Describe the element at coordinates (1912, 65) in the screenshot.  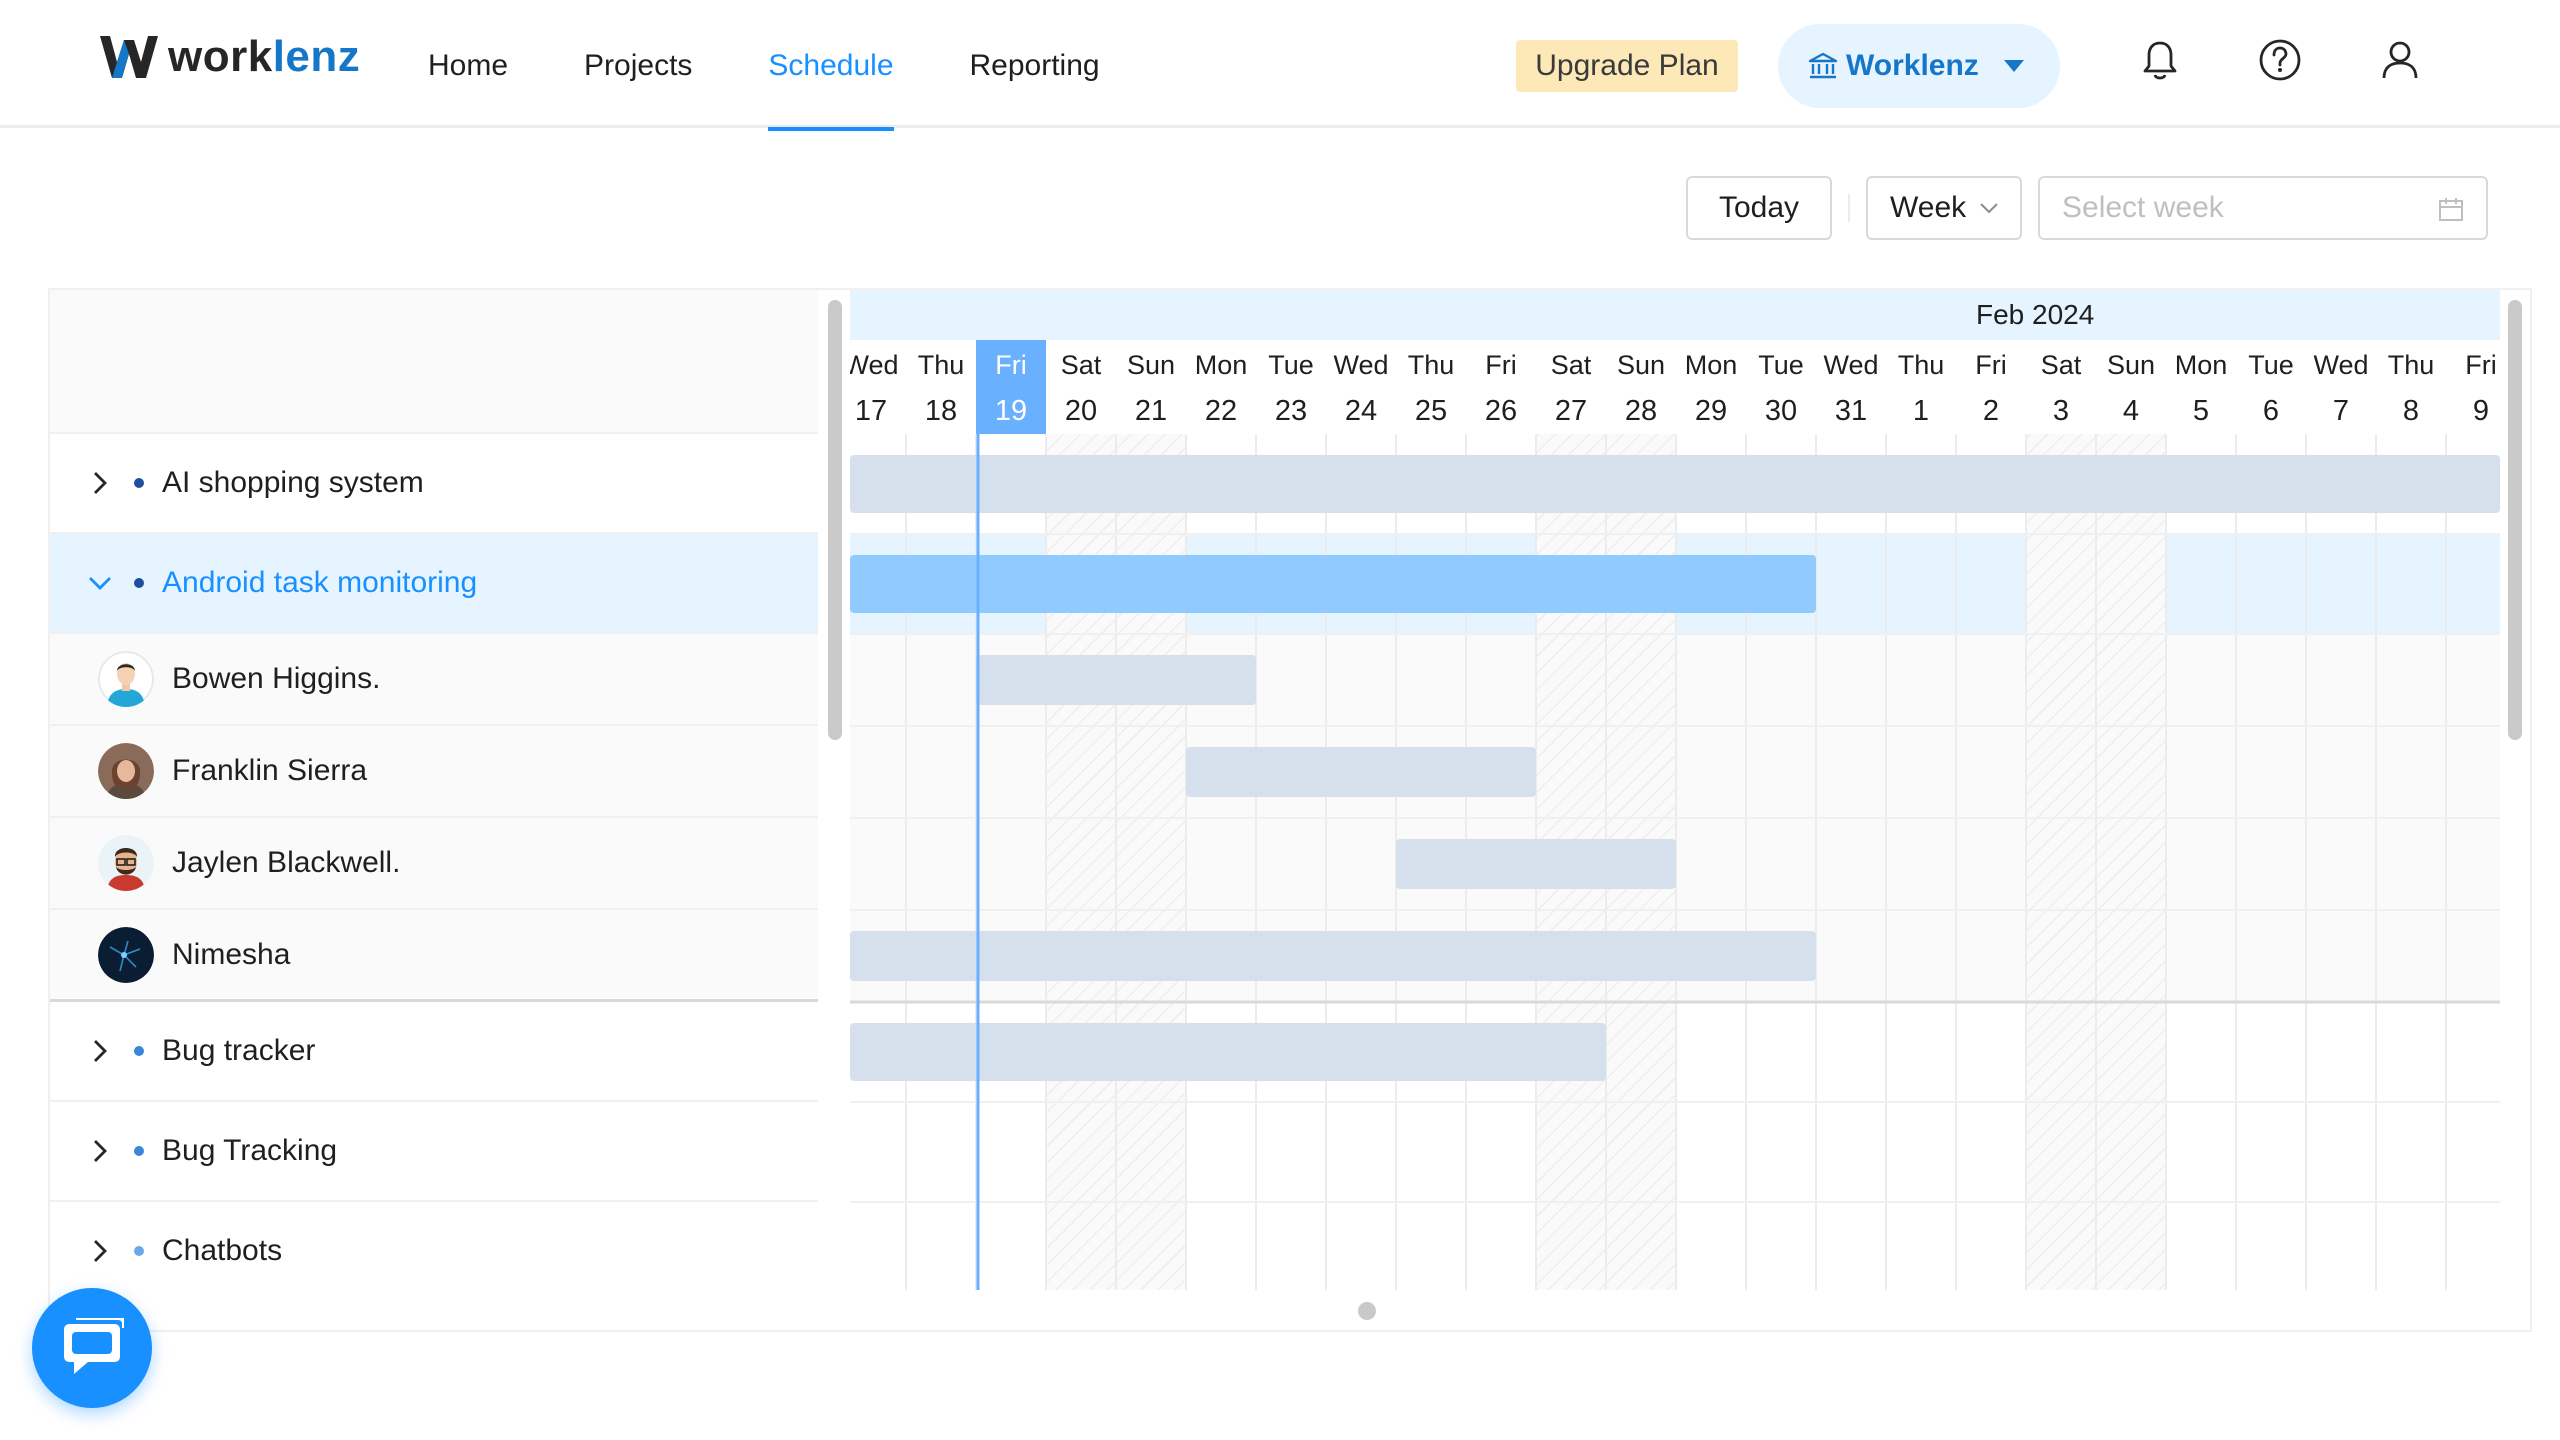
I see `team-name: Worklenz` at that location.